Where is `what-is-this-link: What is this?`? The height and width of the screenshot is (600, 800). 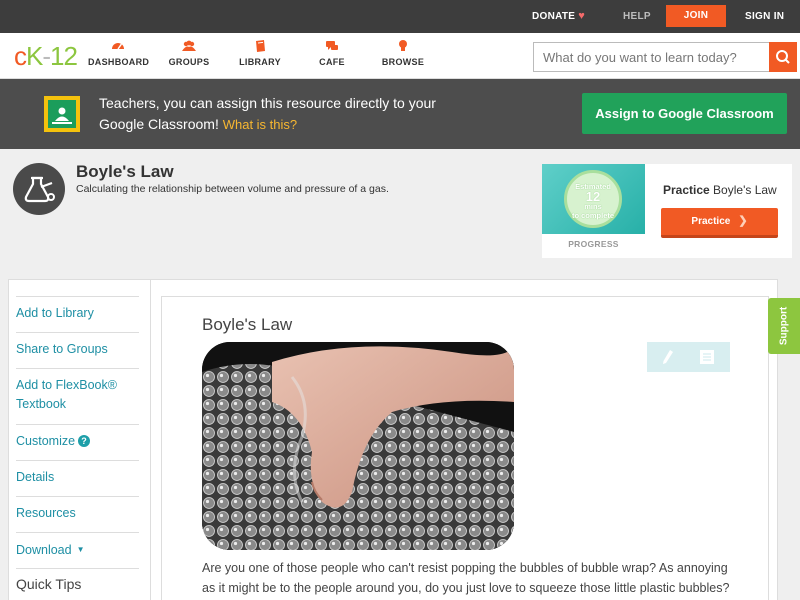 what-is-this-link: What is this? is located at coordinates (260, 124).